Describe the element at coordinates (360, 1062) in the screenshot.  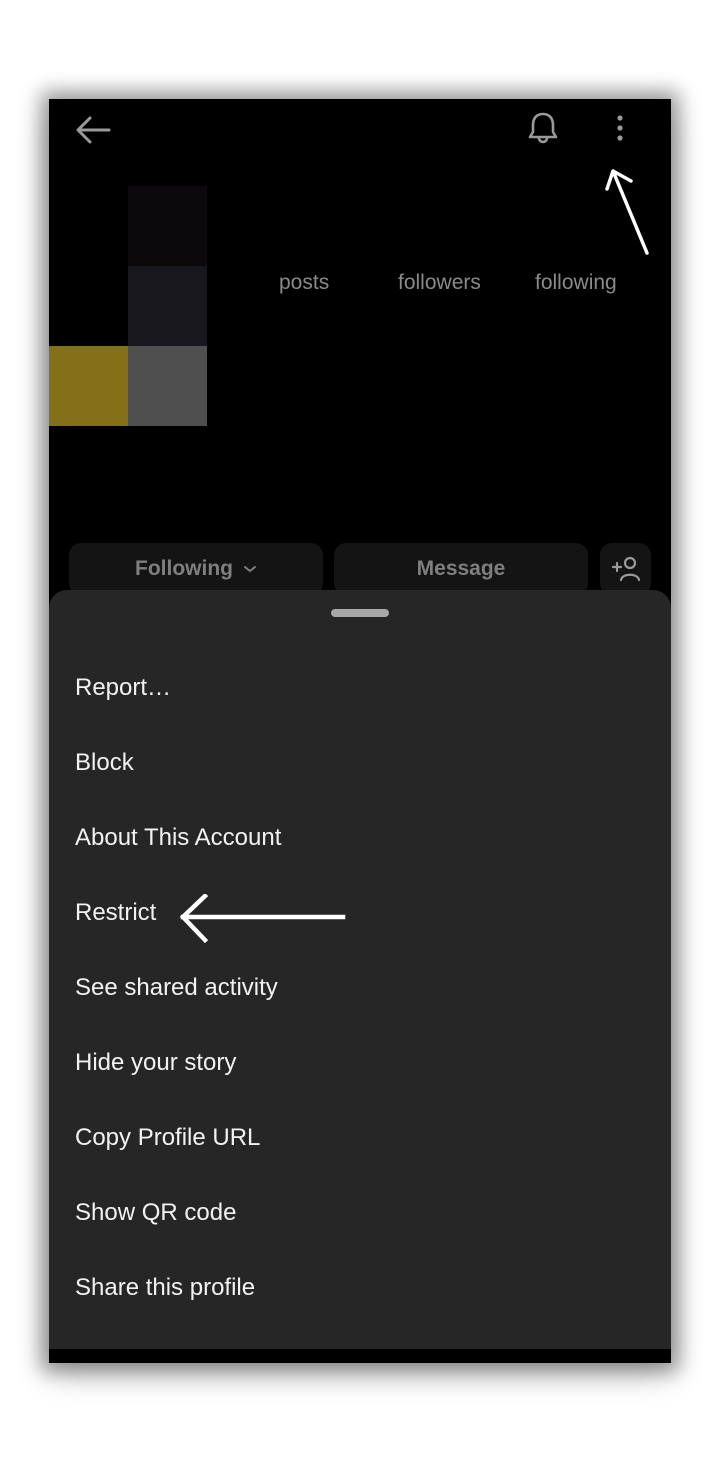
I see `menu-item-hide-story: Hide your story` at that location.